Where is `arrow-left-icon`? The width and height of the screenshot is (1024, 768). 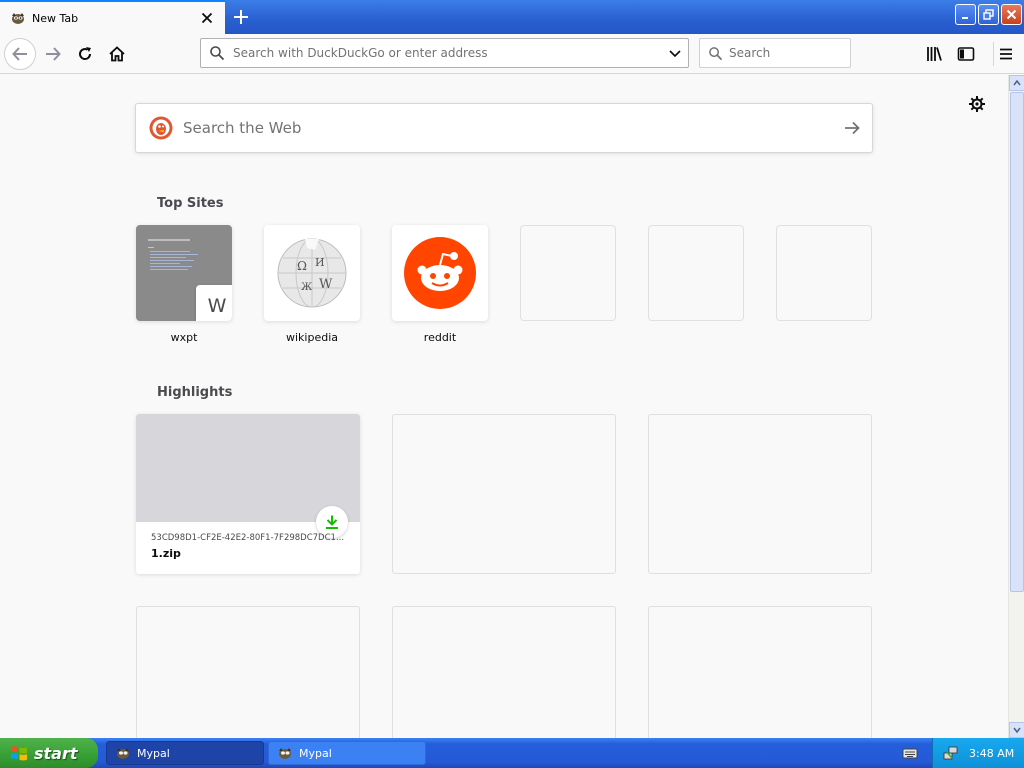
arrow-left-icon is located at coordinates (19, 54).